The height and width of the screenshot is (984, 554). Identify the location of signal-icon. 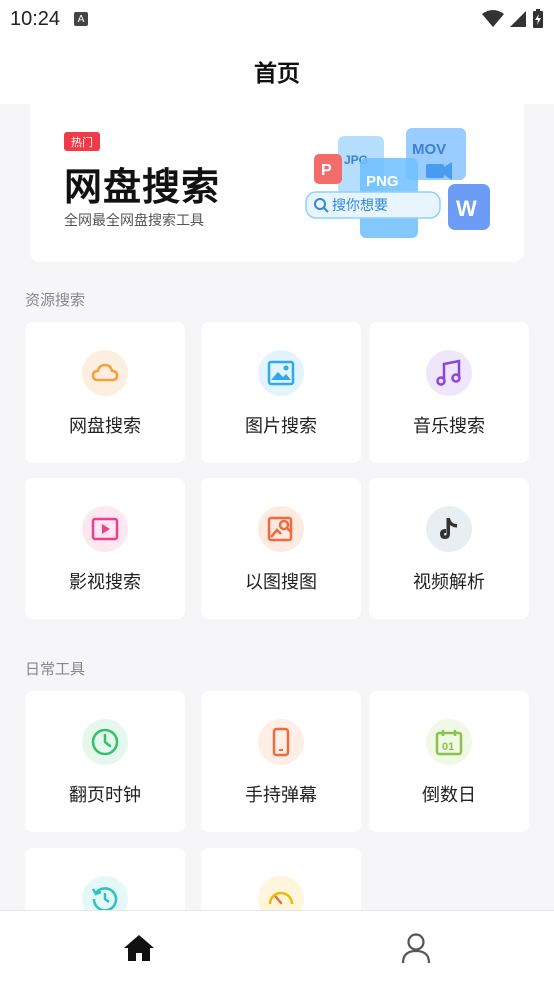
(518, 19).